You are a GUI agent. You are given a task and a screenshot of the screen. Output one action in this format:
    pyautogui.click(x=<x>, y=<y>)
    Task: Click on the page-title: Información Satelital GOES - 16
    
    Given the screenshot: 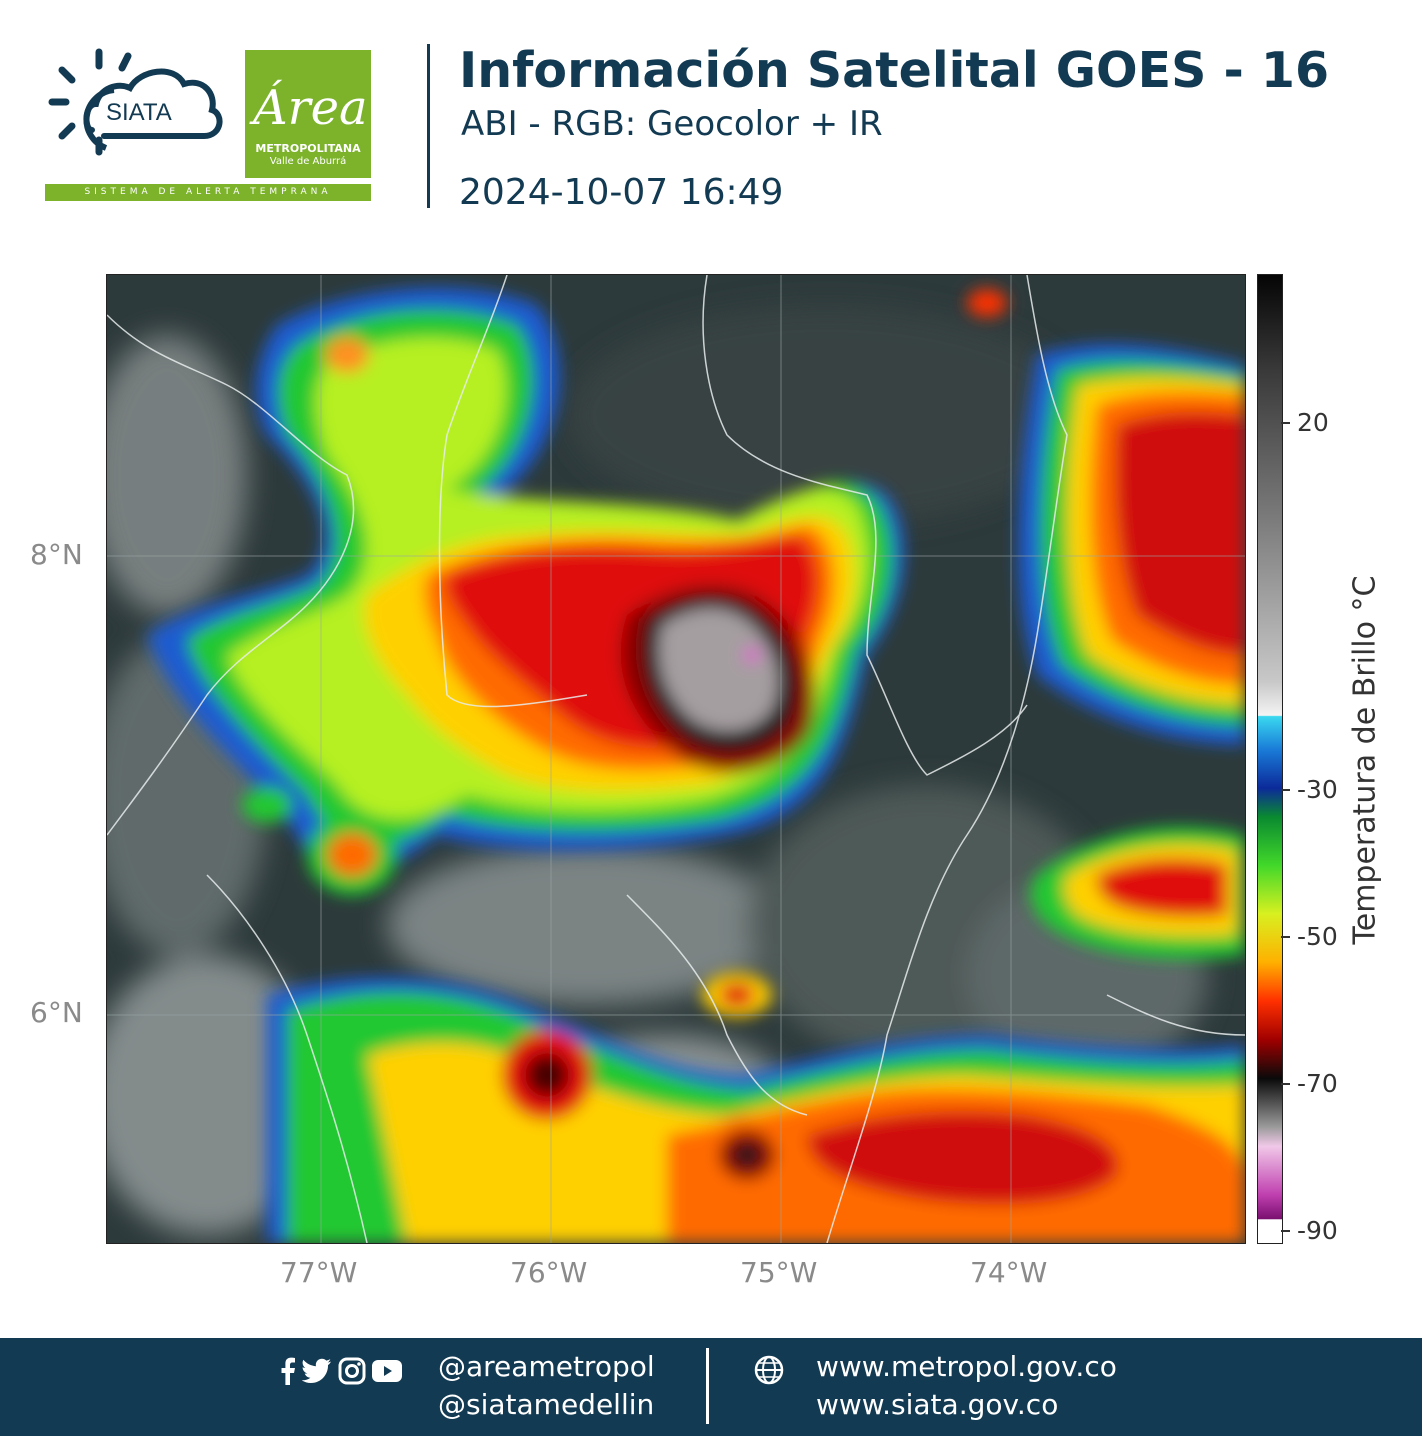 What is the action you would take?
    pyautogui.click(x=894, y=70)
    